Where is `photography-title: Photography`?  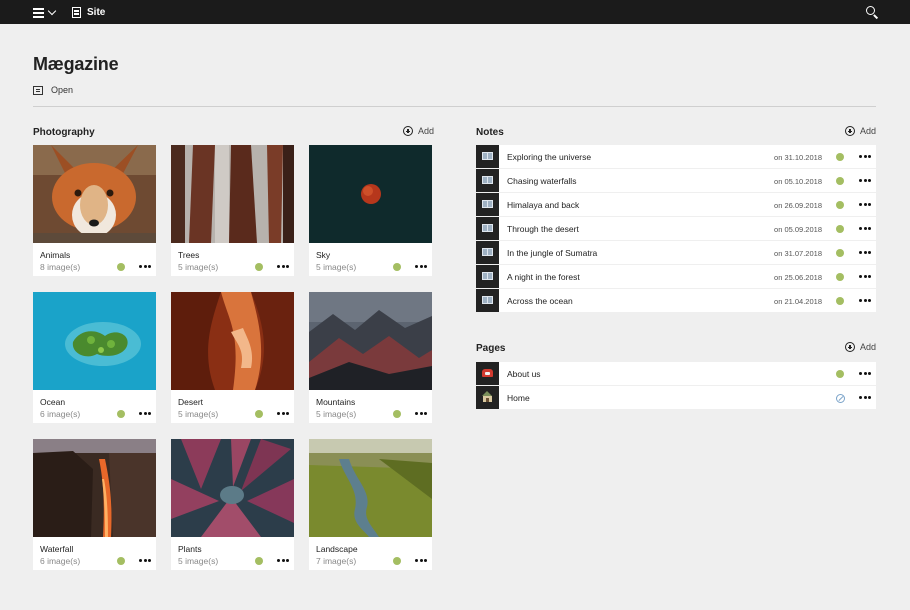
photography-title: Photography is located at coordinates (64, 132).